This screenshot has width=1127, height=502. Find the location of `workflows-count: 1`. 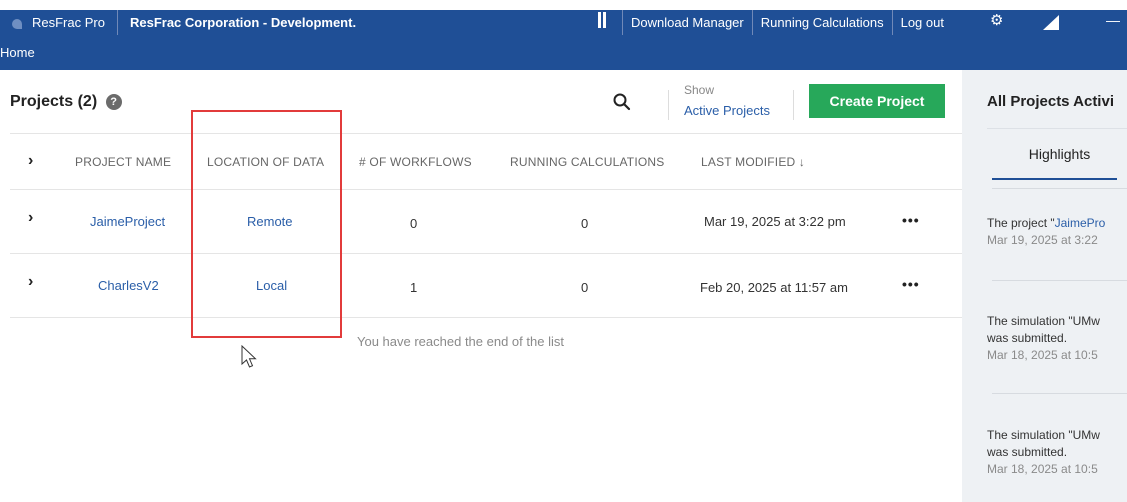

workflows-count: 1 is located at coordinates (414, 287).